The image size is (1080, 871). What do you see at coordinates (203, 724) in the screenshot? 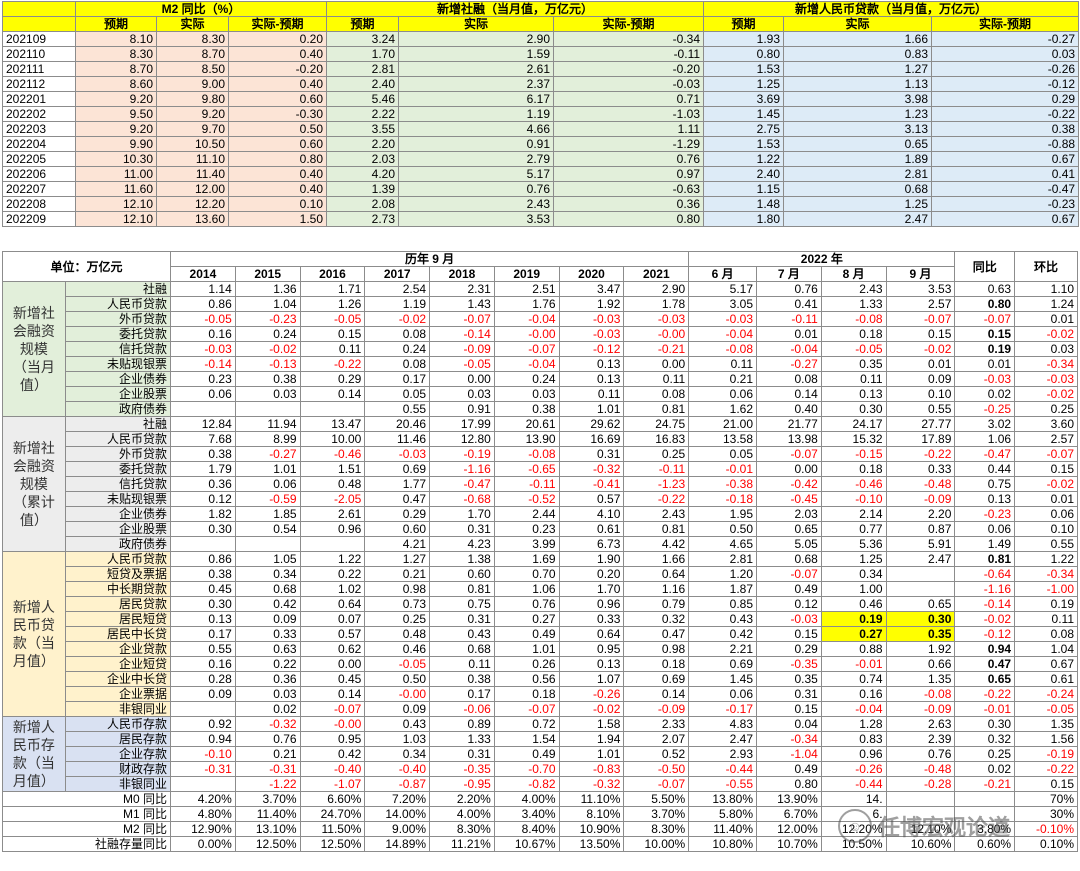
I see `value-cell: 0.92` at bounding box center [203, 724].